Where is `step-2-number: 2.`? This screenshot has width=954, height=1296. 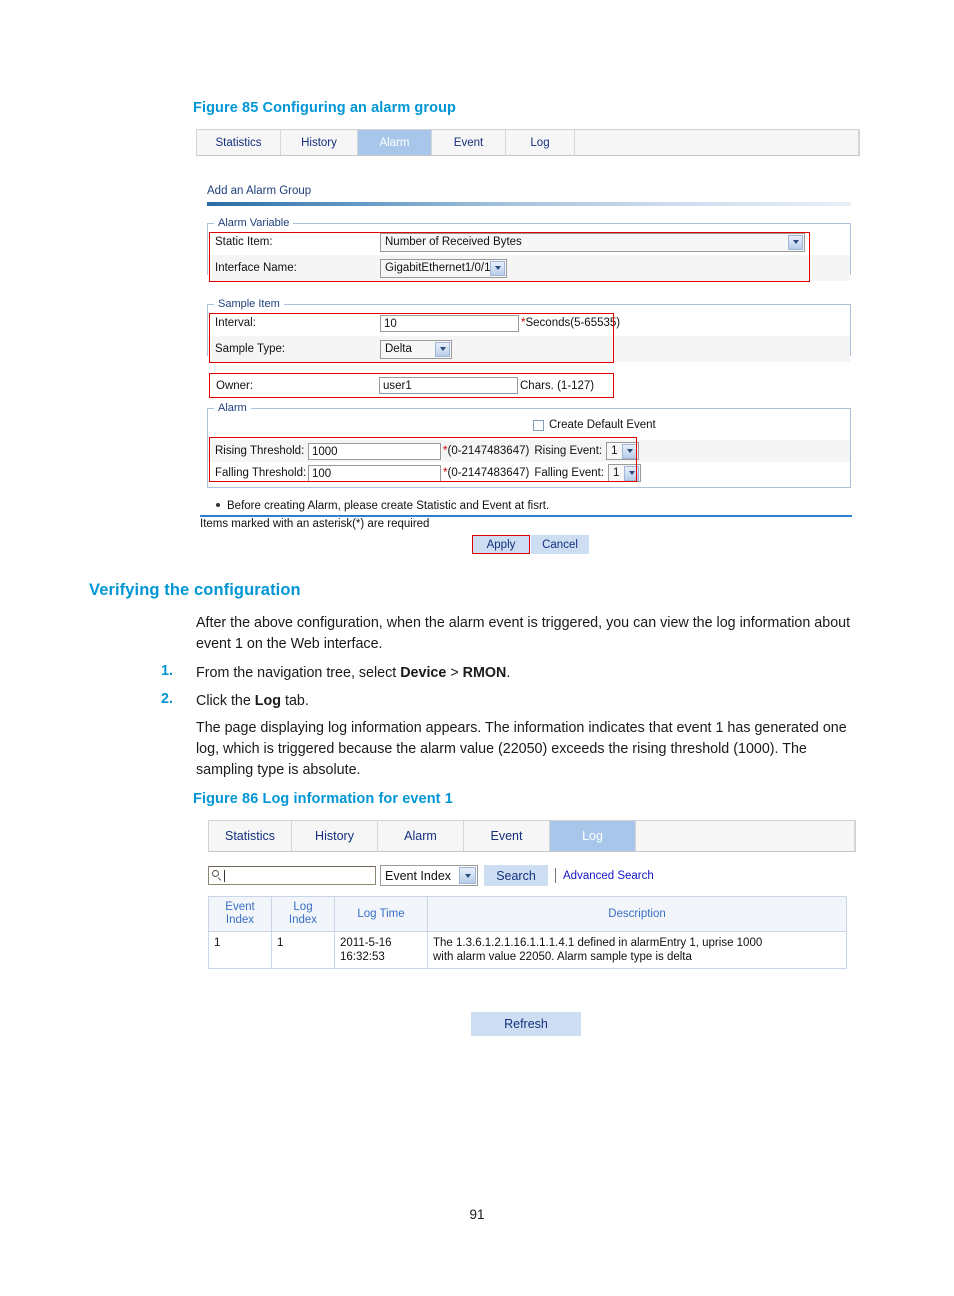
step-2-number: 2. is located at coordinates (167, 699).